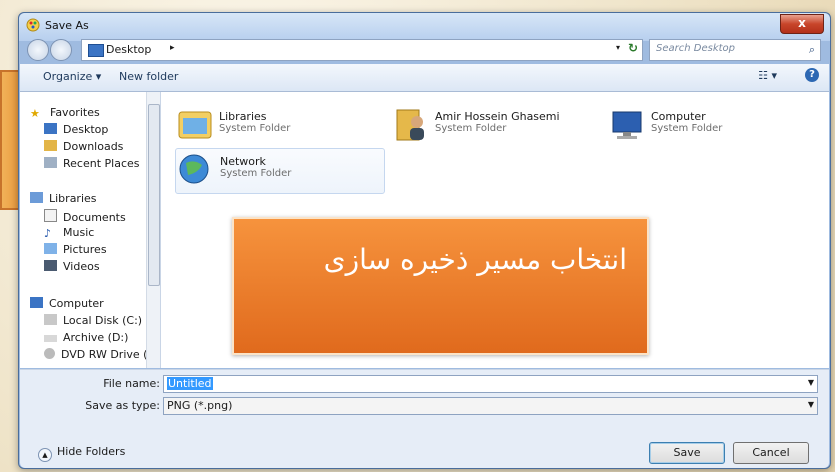  What do you see at coordinates (93, 322) in the screenshot?
I see `nav-local-disk: Local Disk (C:)` at bounding box center [93, 322].